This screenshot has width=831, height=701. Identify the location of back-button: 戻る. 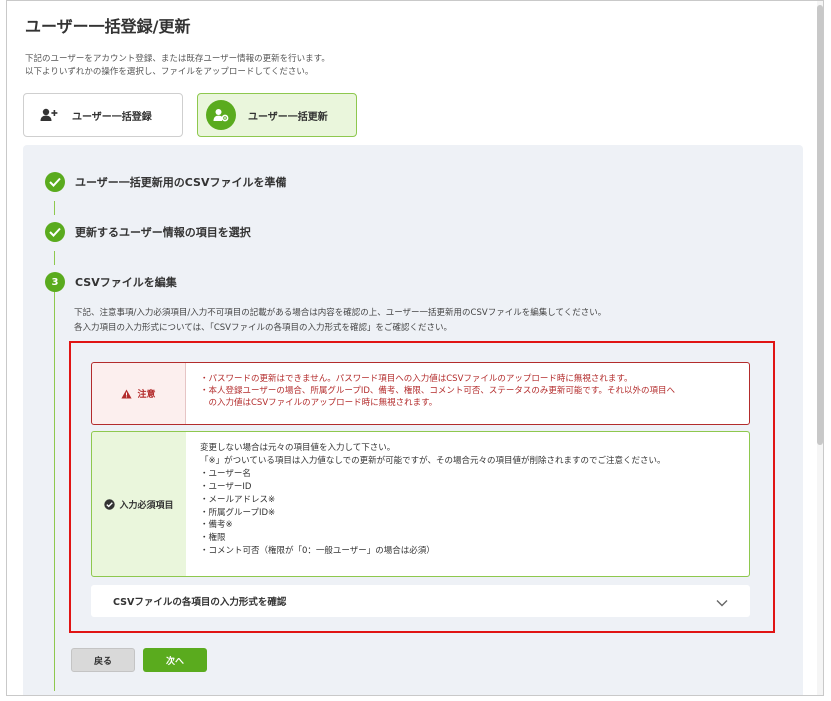
(103, 660).